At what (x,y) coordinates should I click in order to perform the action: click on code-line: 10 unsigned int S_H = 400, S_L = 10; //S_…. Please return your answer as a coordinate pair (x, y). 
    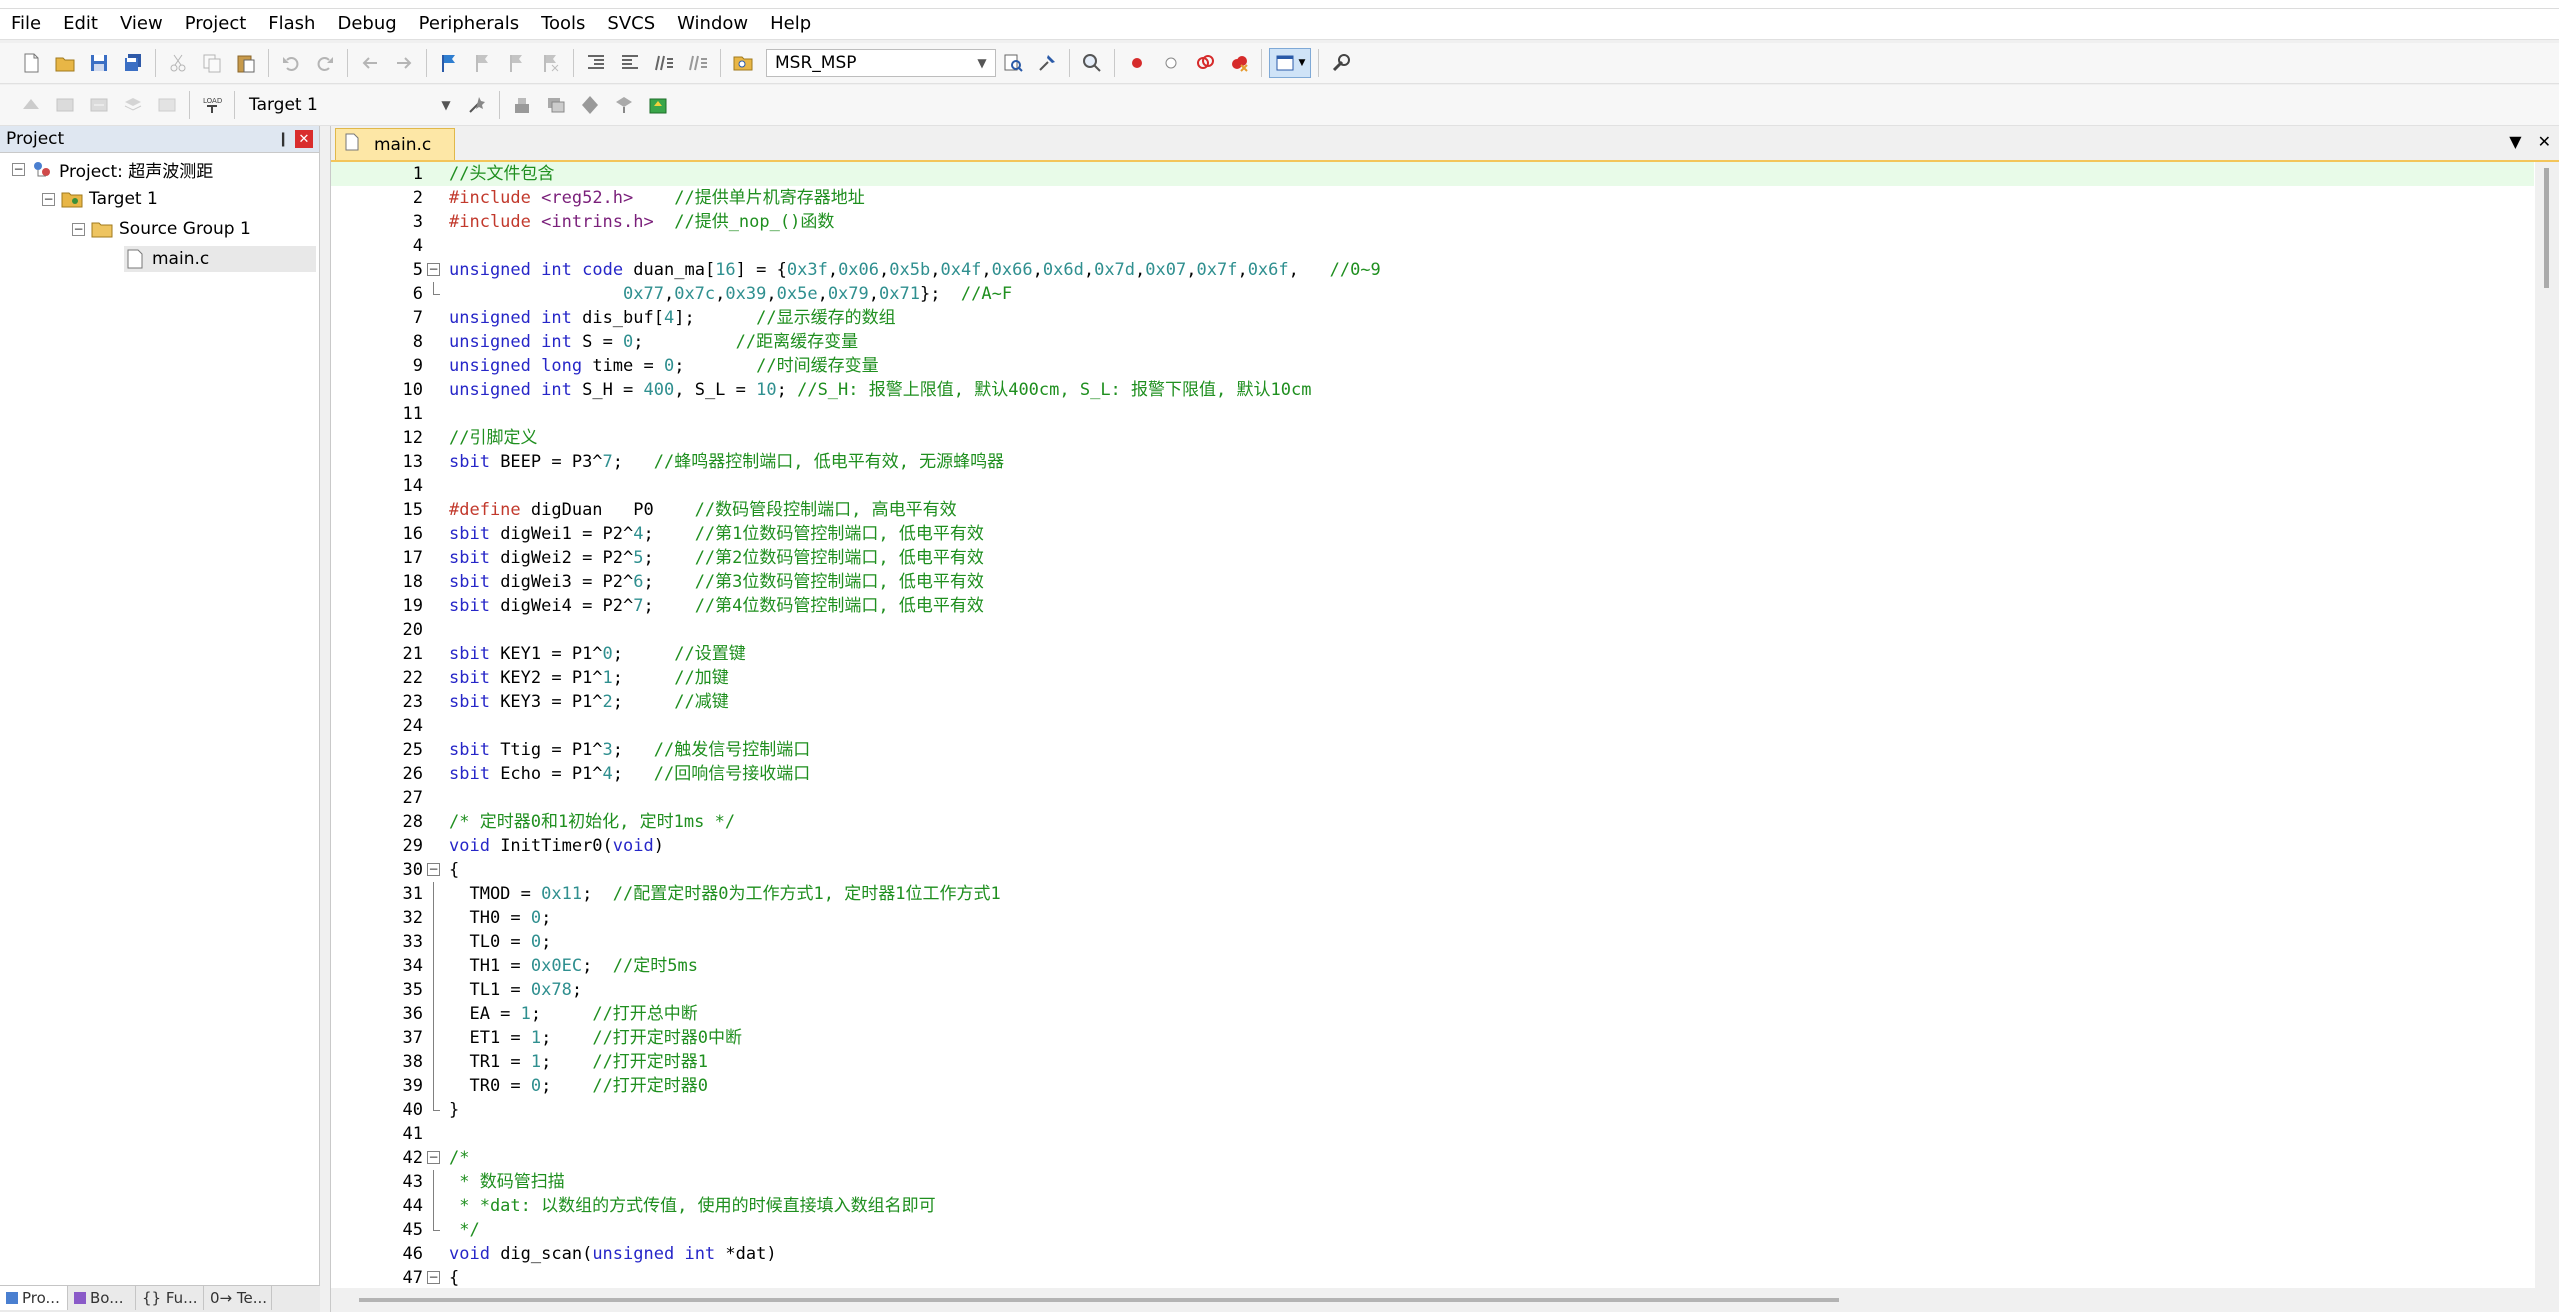
    Looking at the image, I should click on (1432, 390).